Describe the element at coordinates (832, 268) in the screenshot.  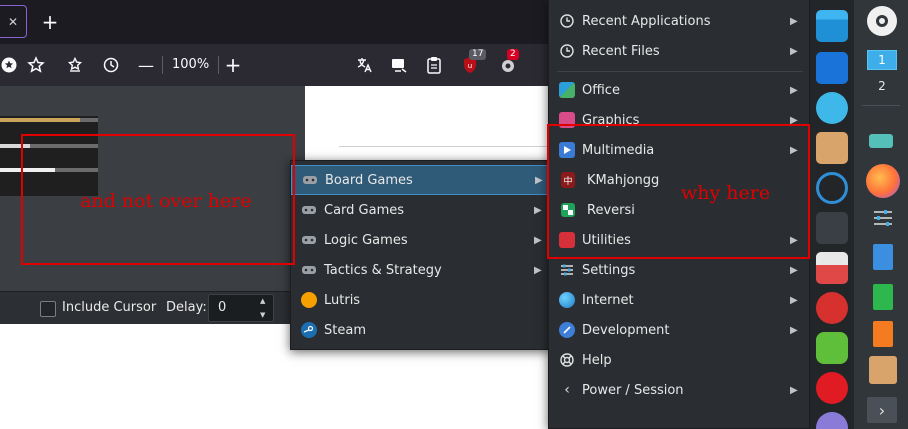
I see `utilities-box-icon` at that location.